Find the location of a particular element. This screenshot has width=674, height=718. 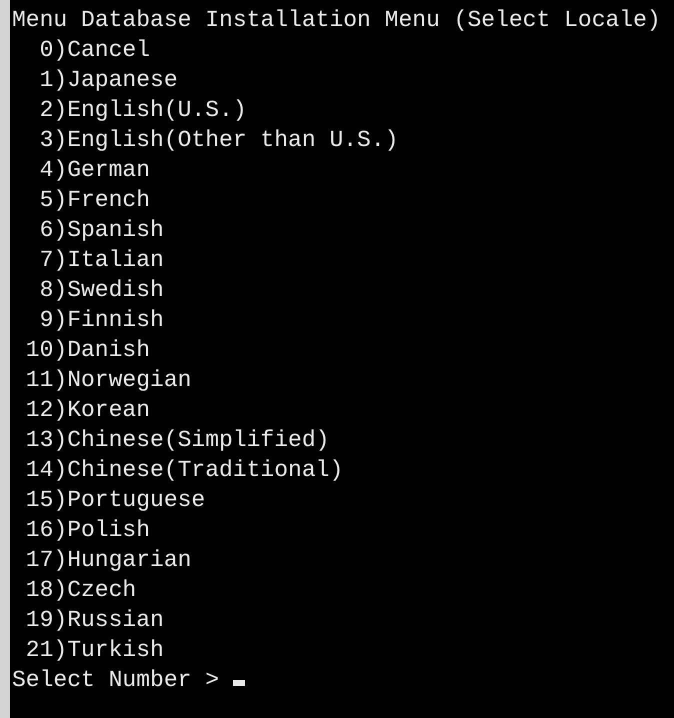

menu-option: 1)Japanese is located at coordinates (109, 80).